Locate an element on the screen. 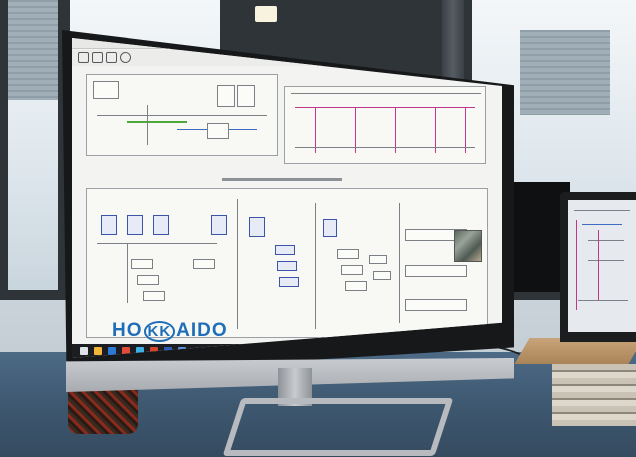 The height and width of the screenshot is (457, 636). print-icon is located at coordinates (111, 57).